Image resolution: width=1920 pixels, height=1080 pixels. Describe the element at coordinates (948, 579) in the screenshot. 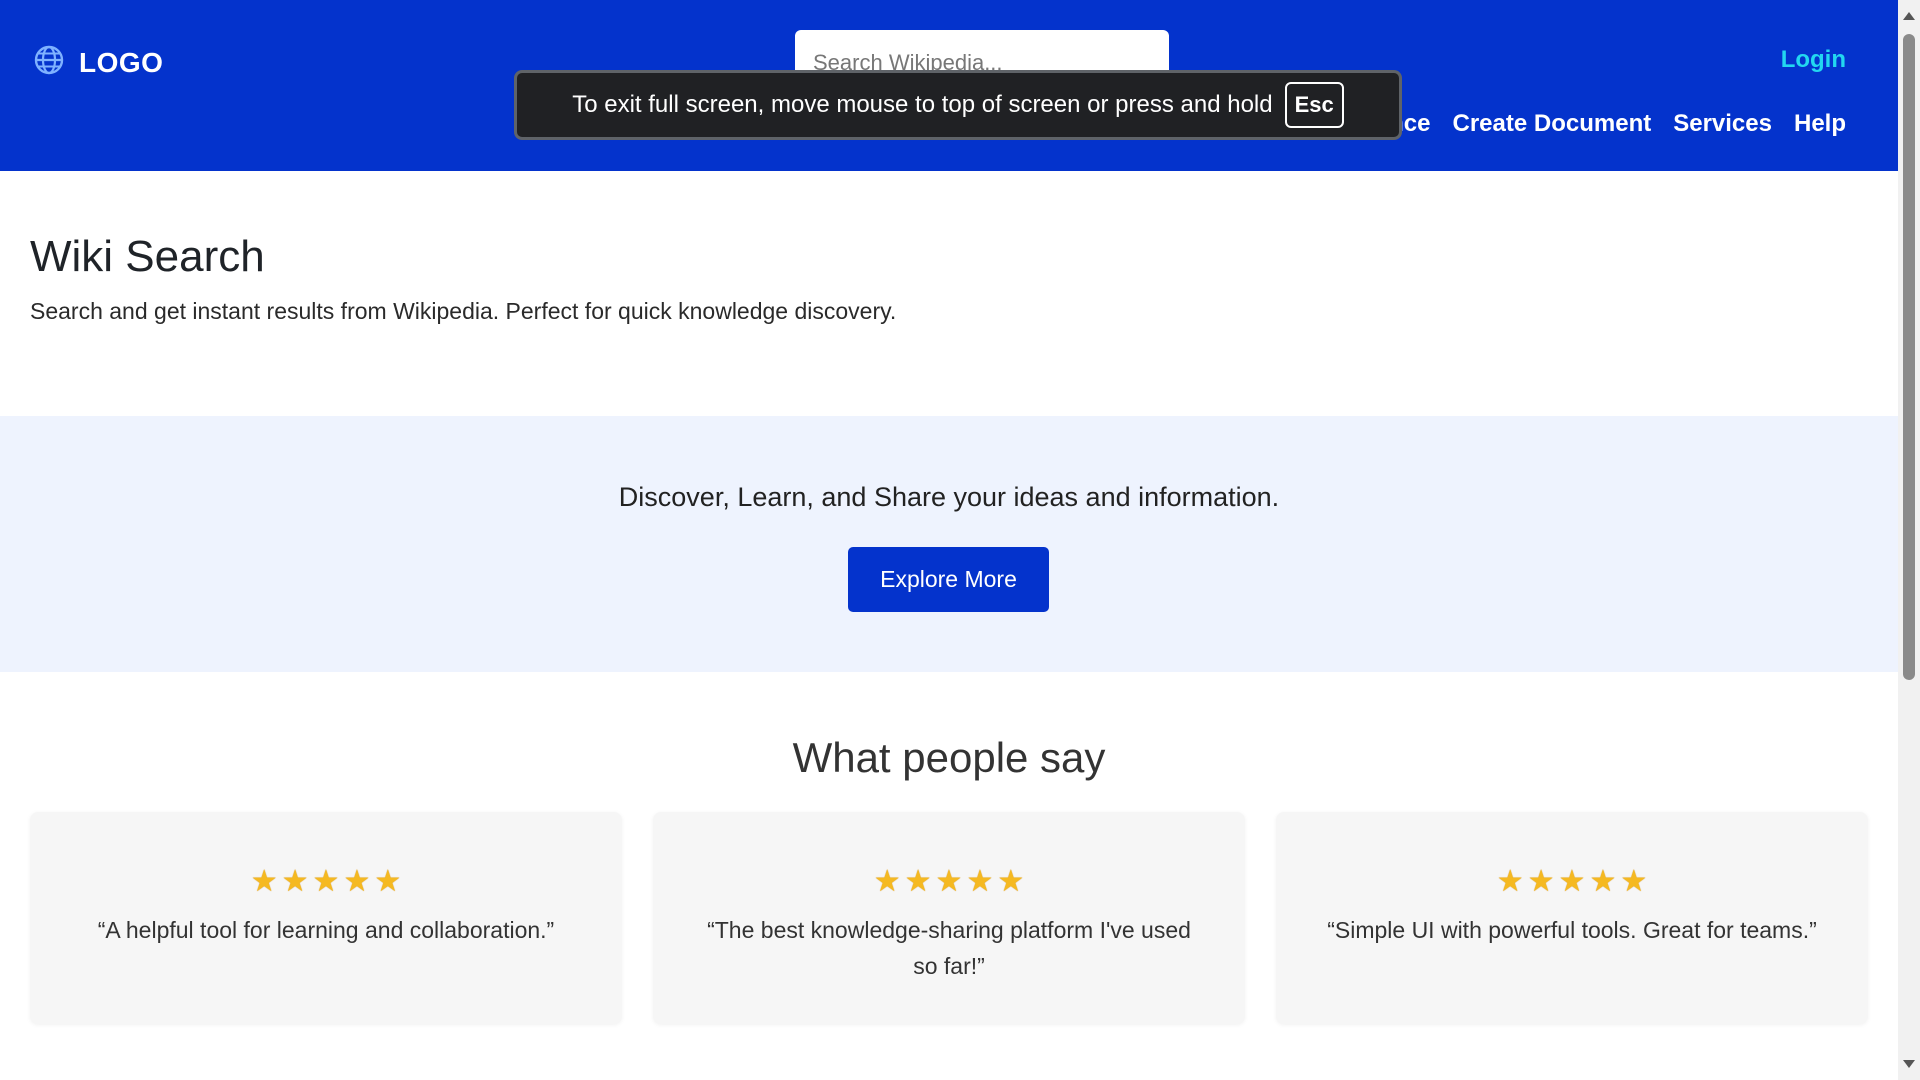

I see `explore-more-button: Explore More` at that location.